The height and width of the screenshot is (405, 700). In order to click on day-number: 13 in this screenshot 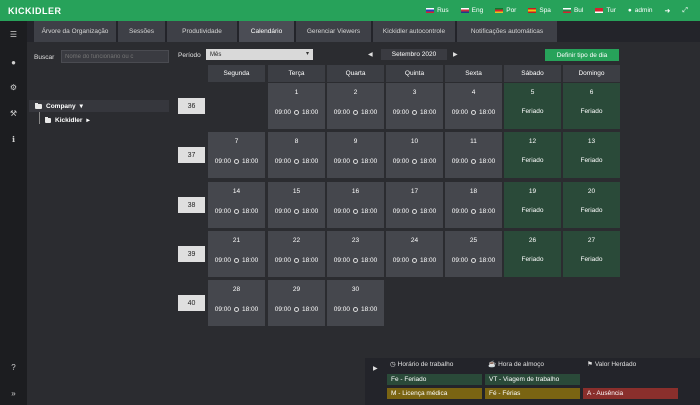, I will do `click(591, 141)`.